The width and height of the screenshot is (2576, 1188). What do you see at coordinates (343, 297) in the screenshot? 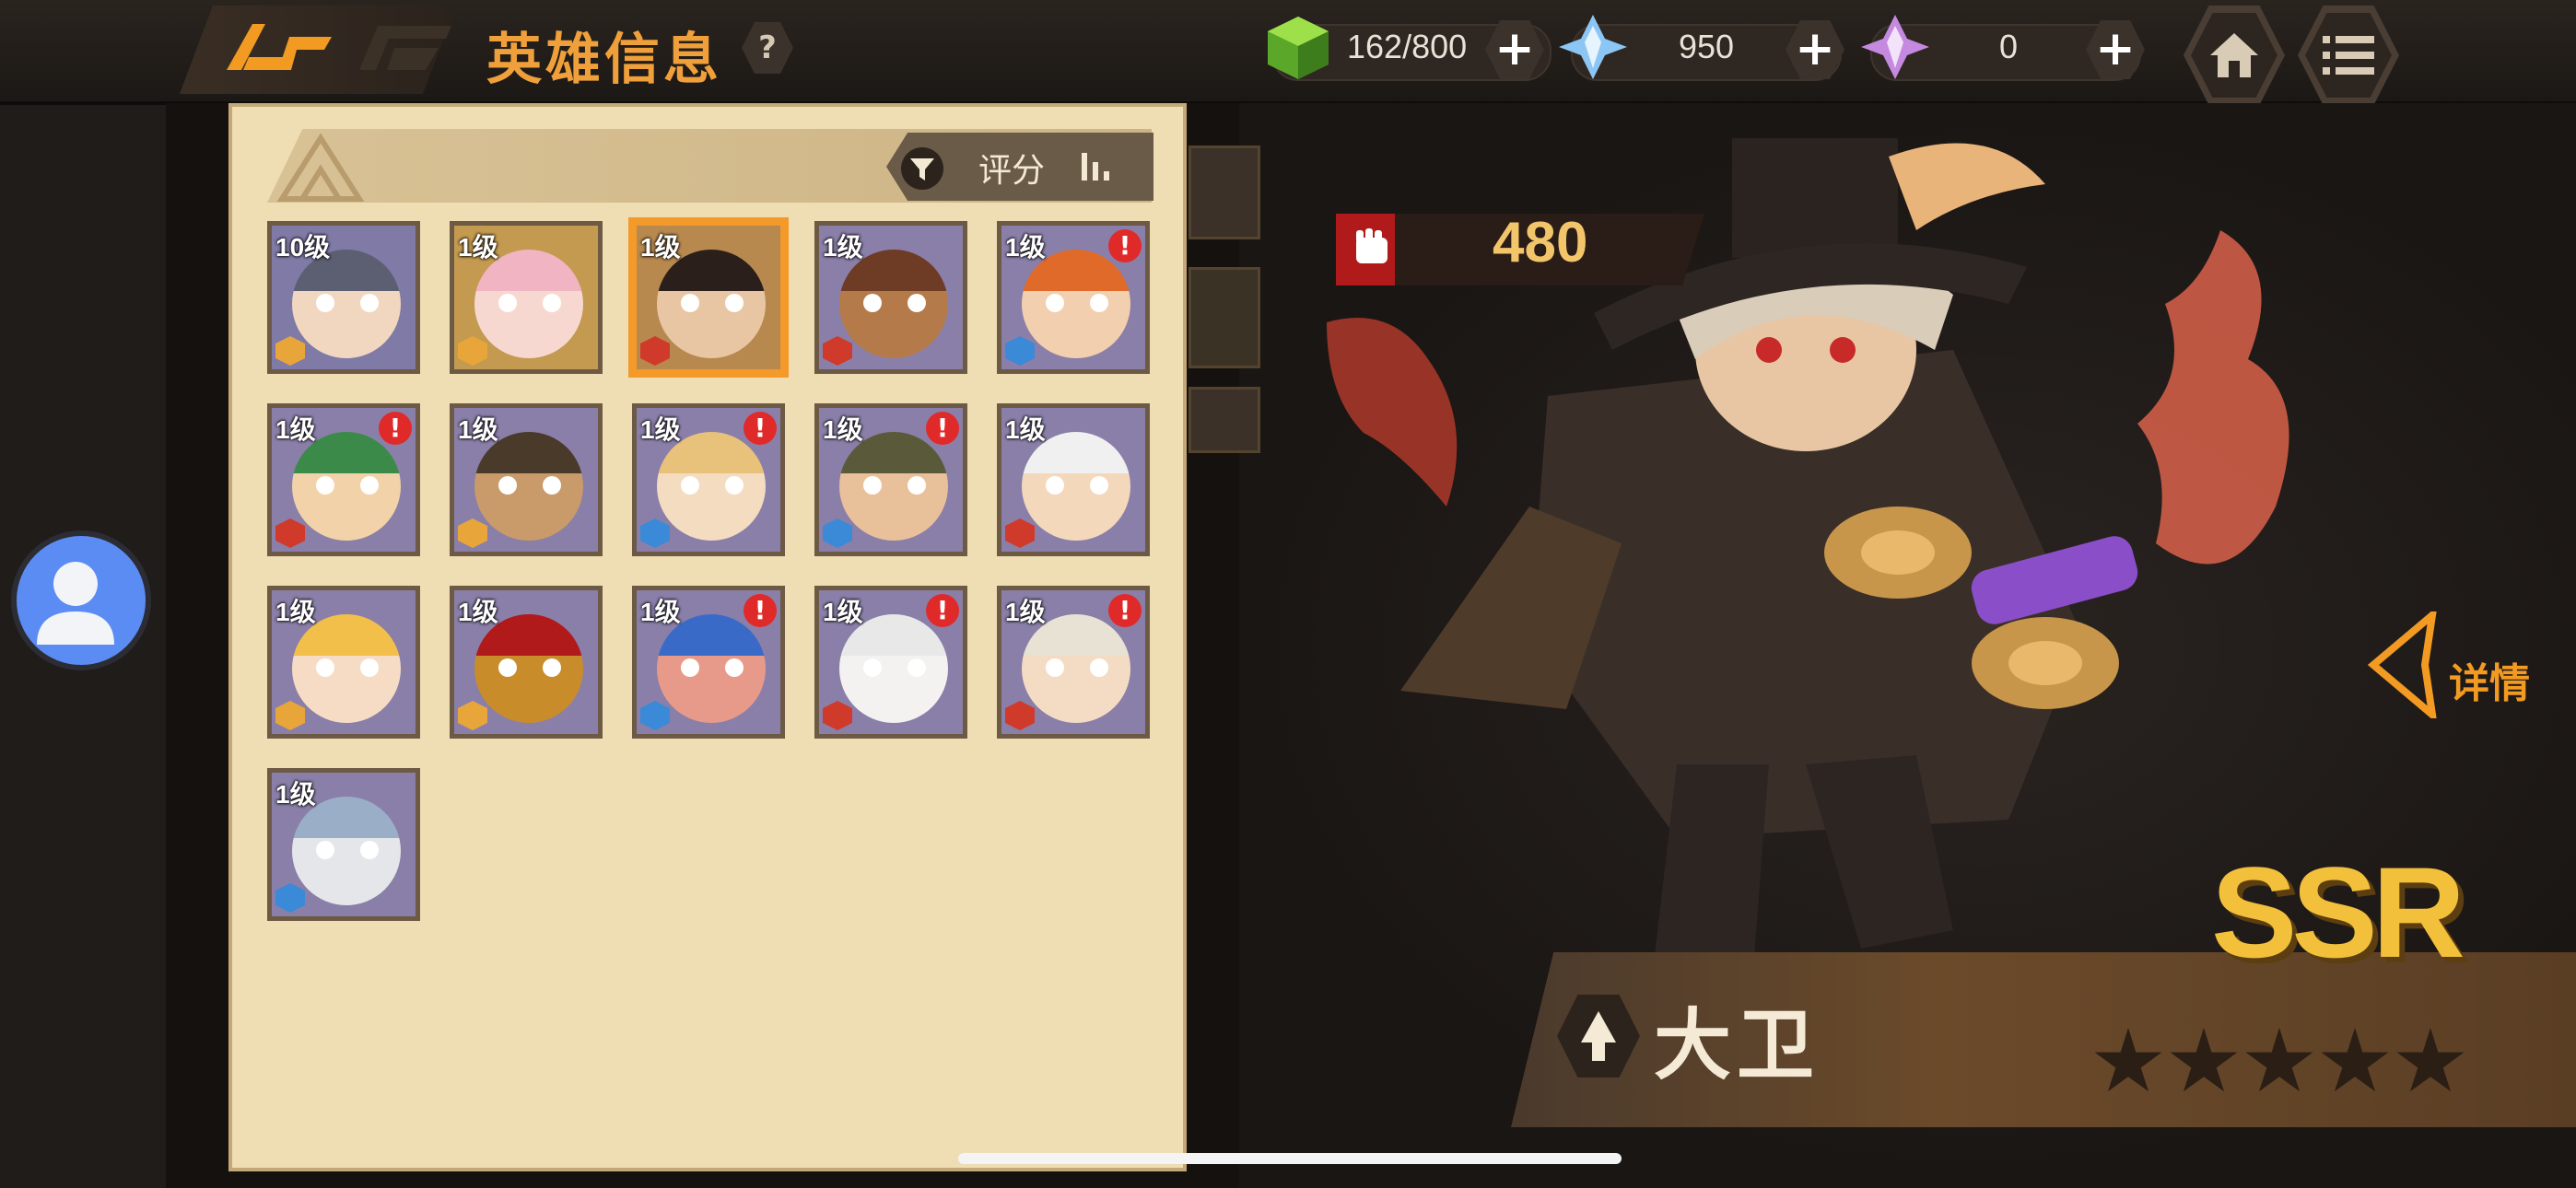
I see `hero-card: 10级` at bounding box center [343, 297].